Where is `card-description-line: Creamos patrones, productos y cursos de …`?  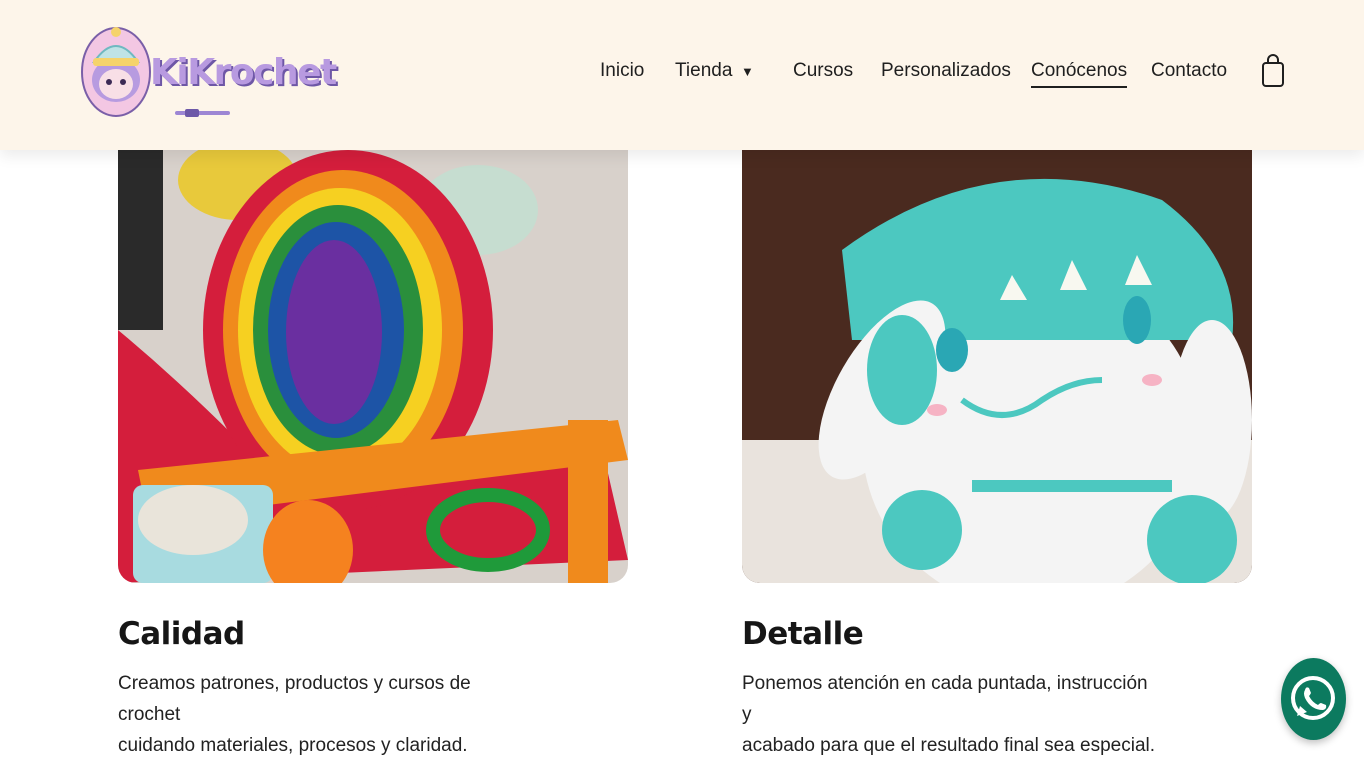
card-description-line: Creamos patrones, productos y cursos de … is located at coordinates (294, 699).